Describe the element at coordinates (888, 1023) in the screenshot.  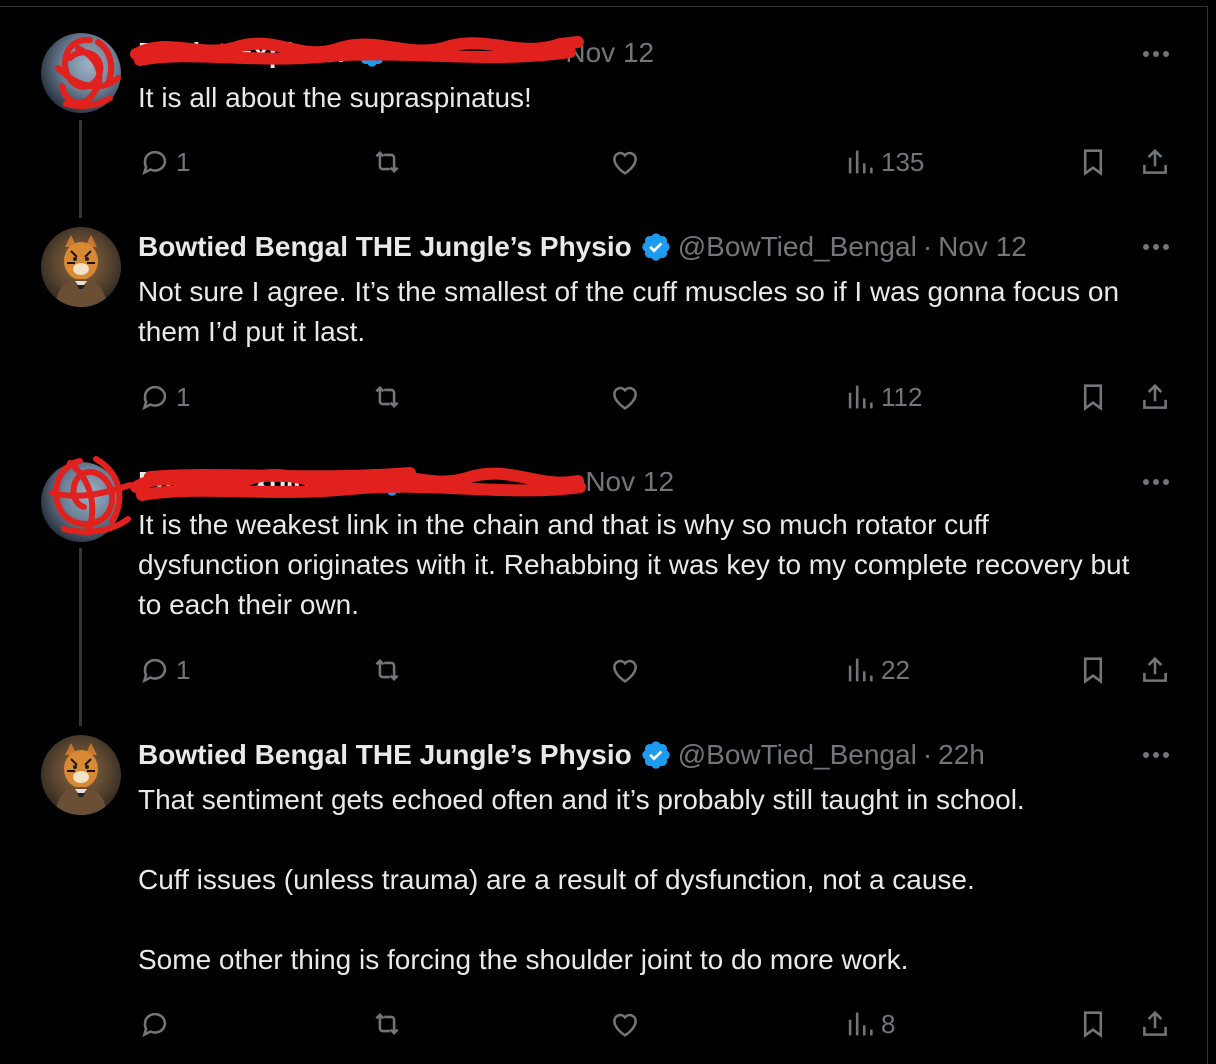
I see `views-count: 8` at that location.